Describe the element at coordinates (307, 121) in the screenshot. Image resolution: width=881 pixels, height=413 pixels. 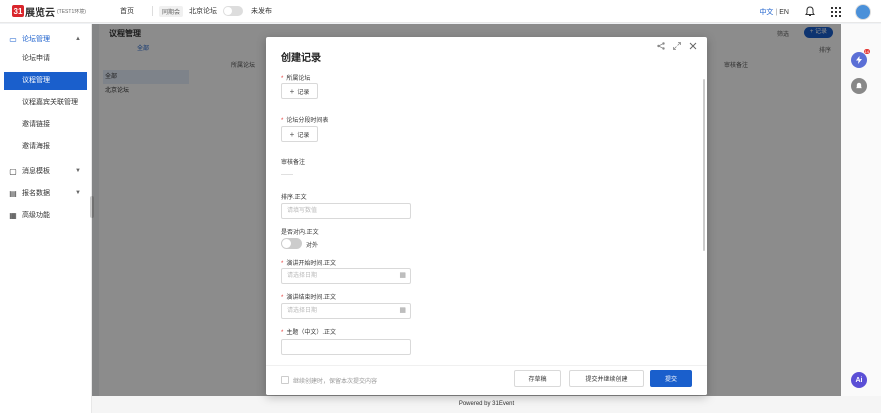
I see `segment-label-text: 论坛分段时间表` at that location.